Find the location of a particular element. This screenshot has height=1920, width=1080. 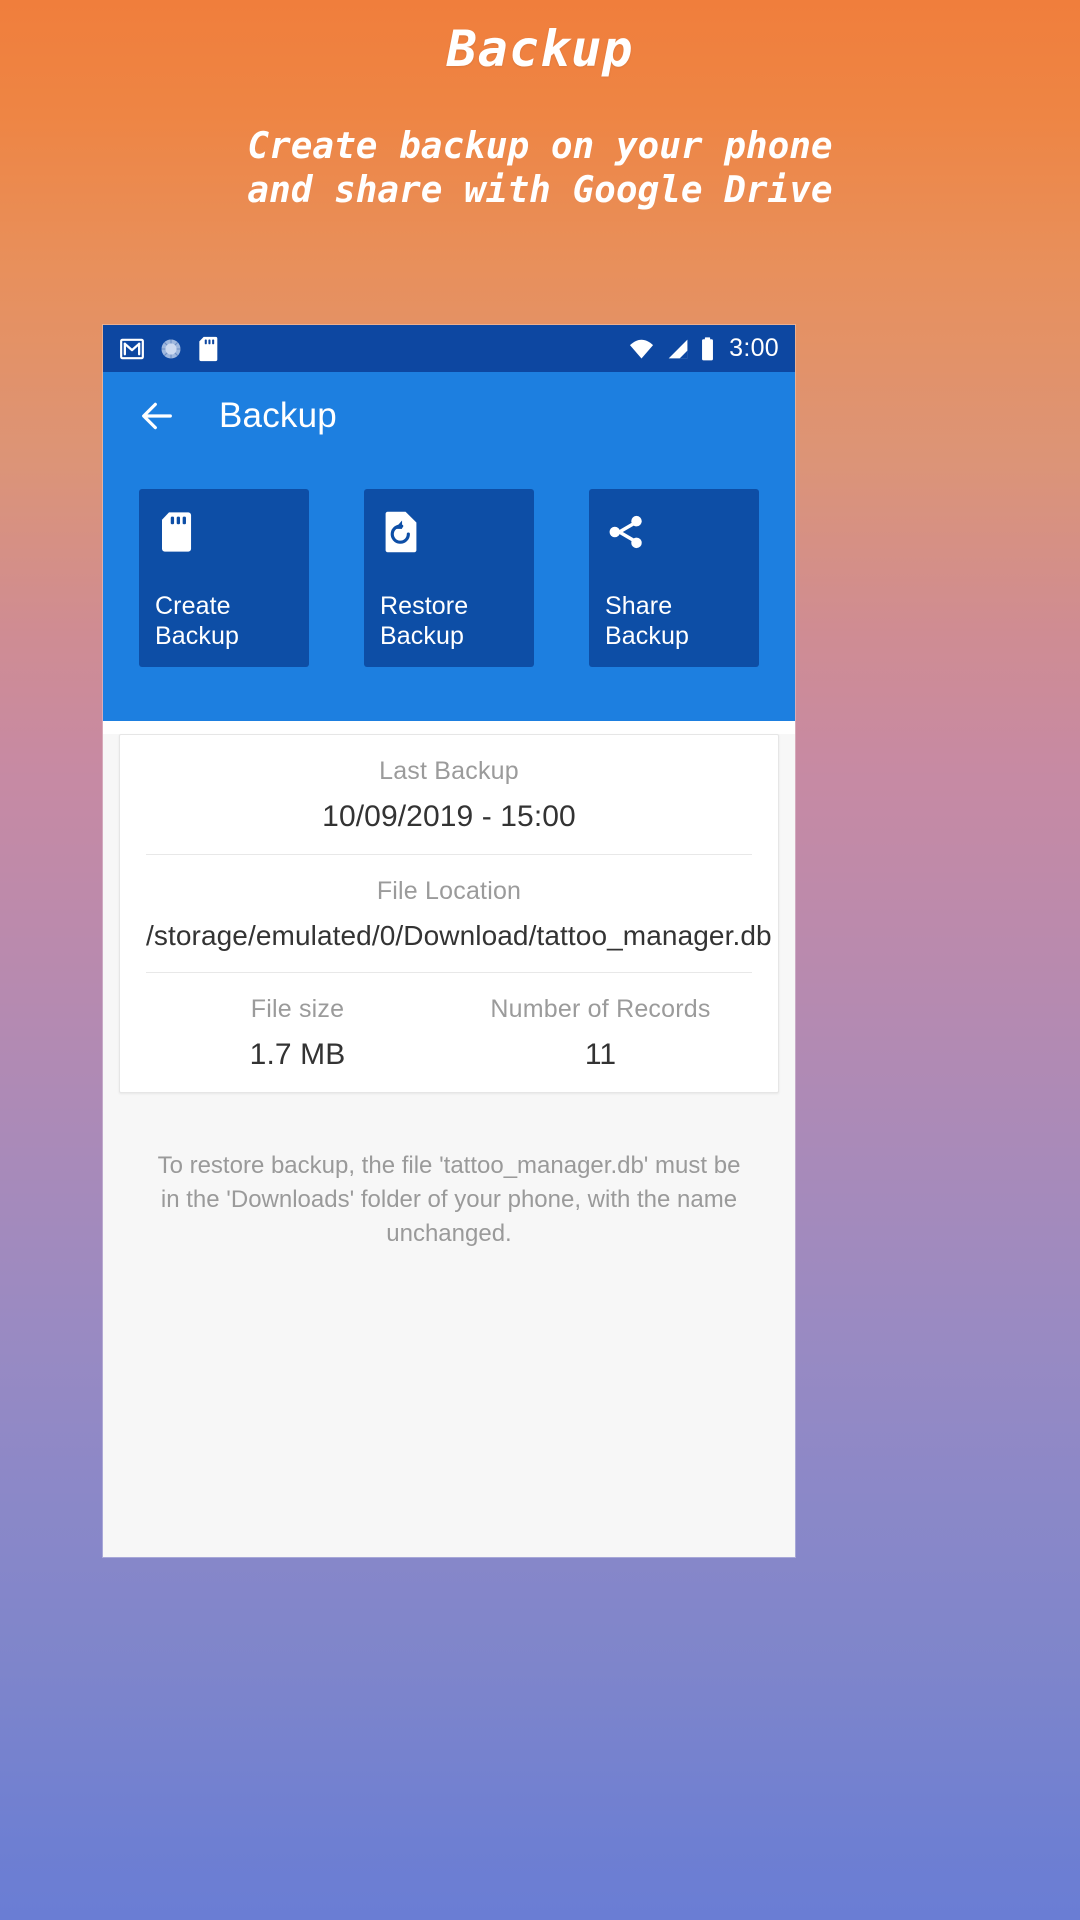

file-size-value: 1.7 MB is located at coordinates (297, 1054).